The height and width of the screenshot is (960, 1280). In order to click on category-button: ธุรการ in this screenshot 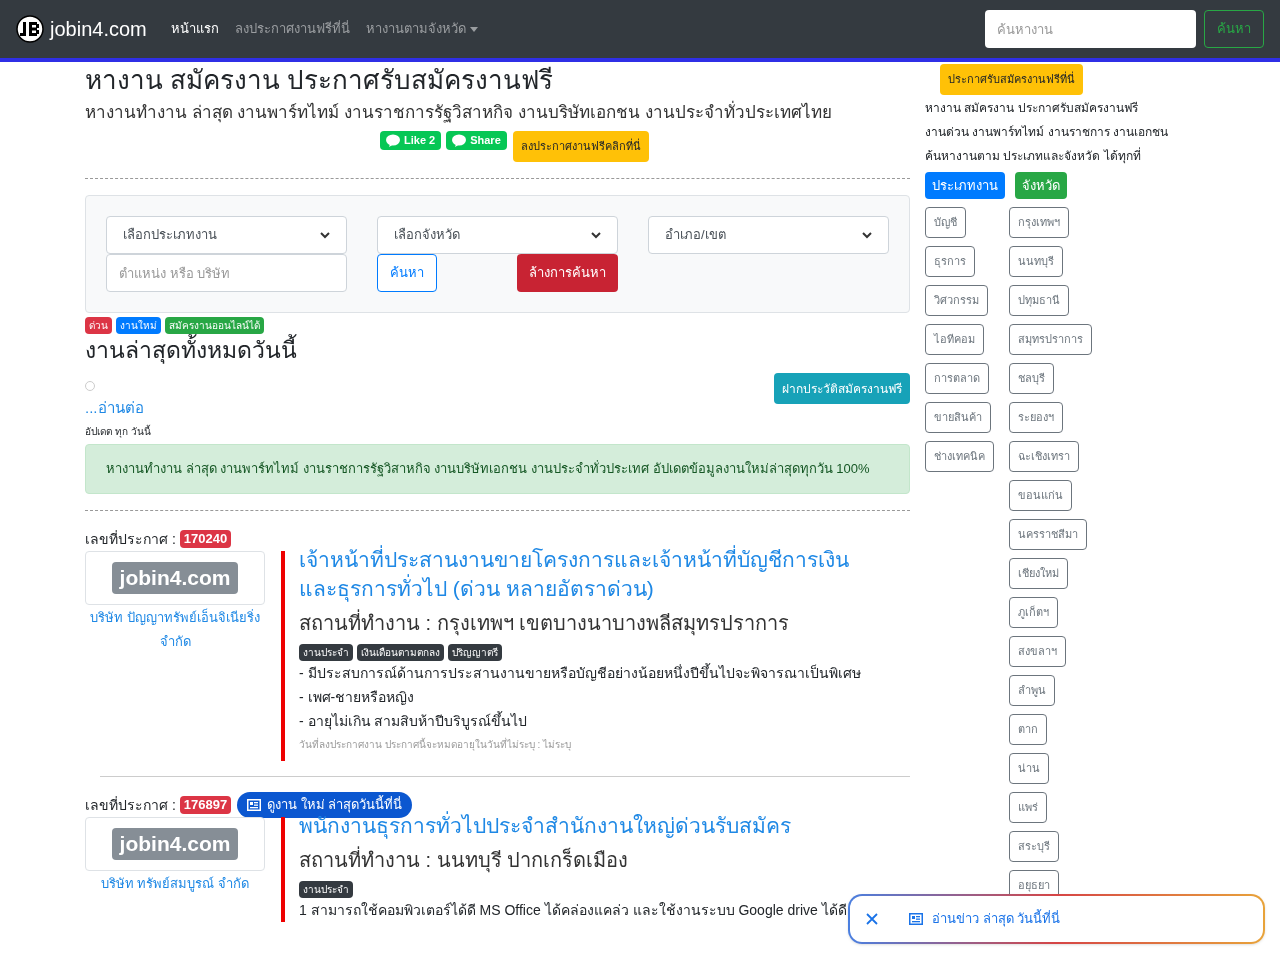, I will do `click(950, 261)`.